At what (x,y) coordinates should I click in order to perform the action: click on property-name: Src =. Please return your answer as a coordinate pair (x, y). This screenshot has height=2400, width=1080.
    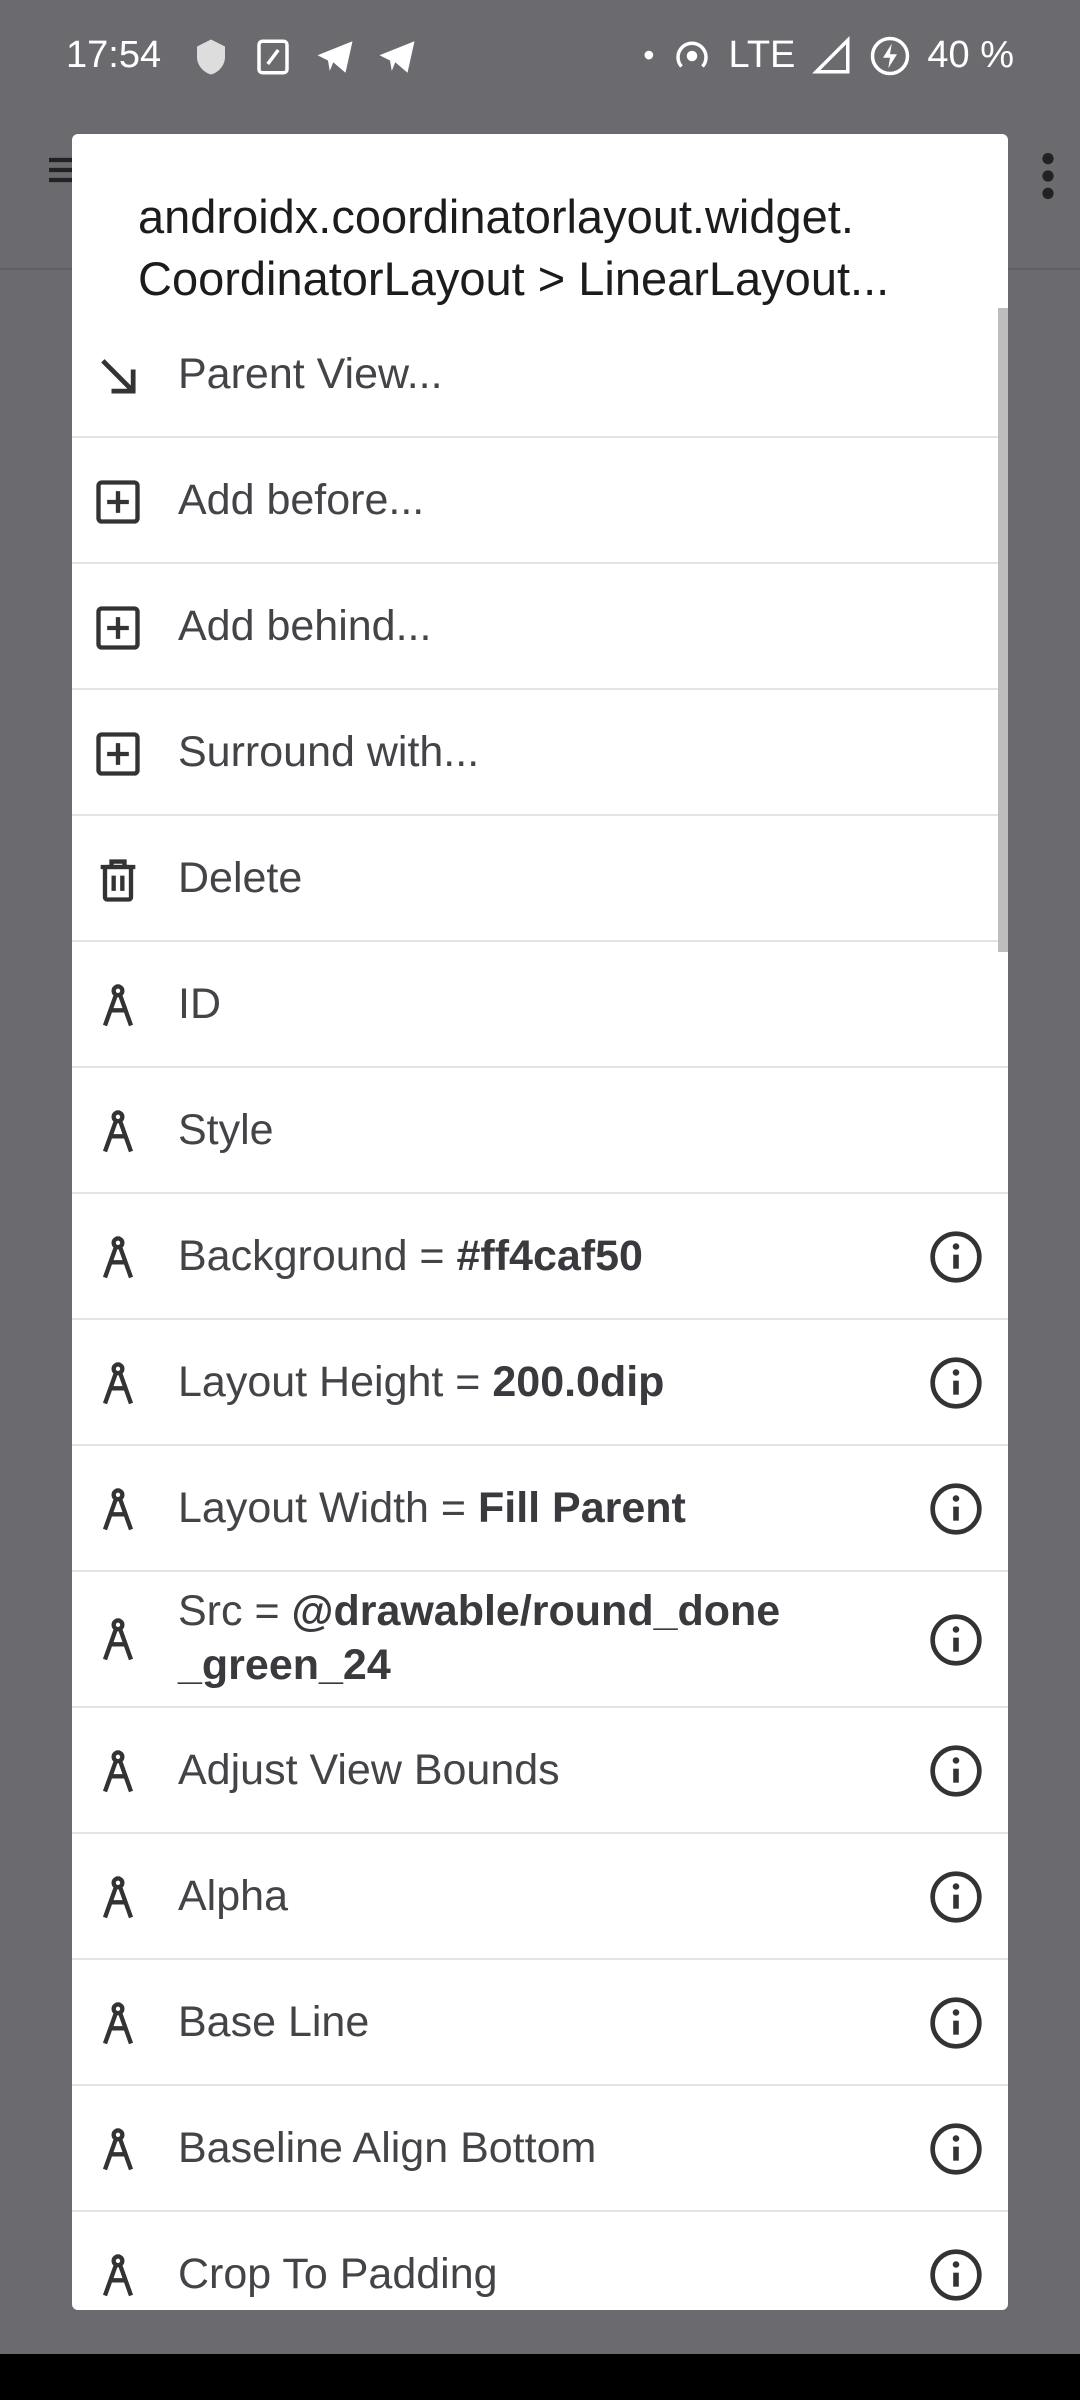
    Looking at the image, I should click on (235, 1611).